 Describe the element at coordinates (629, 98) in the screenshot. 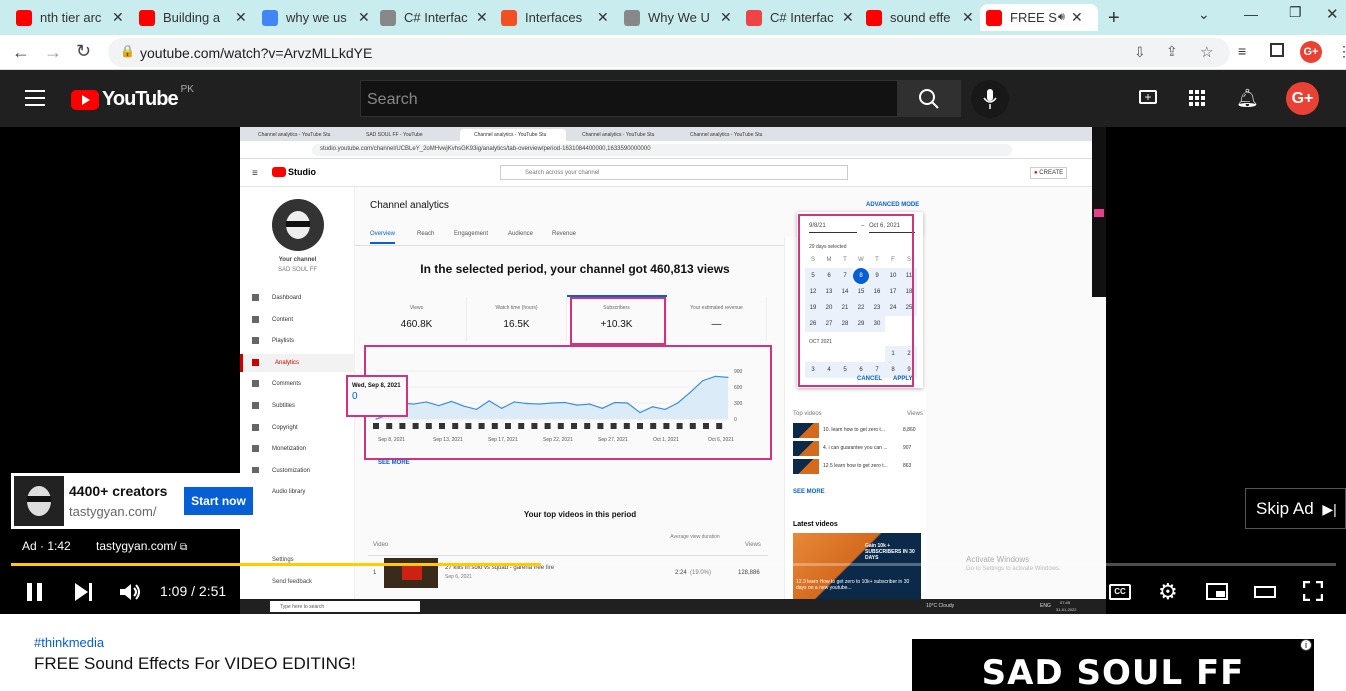

I see `search-input: Search` at that location.